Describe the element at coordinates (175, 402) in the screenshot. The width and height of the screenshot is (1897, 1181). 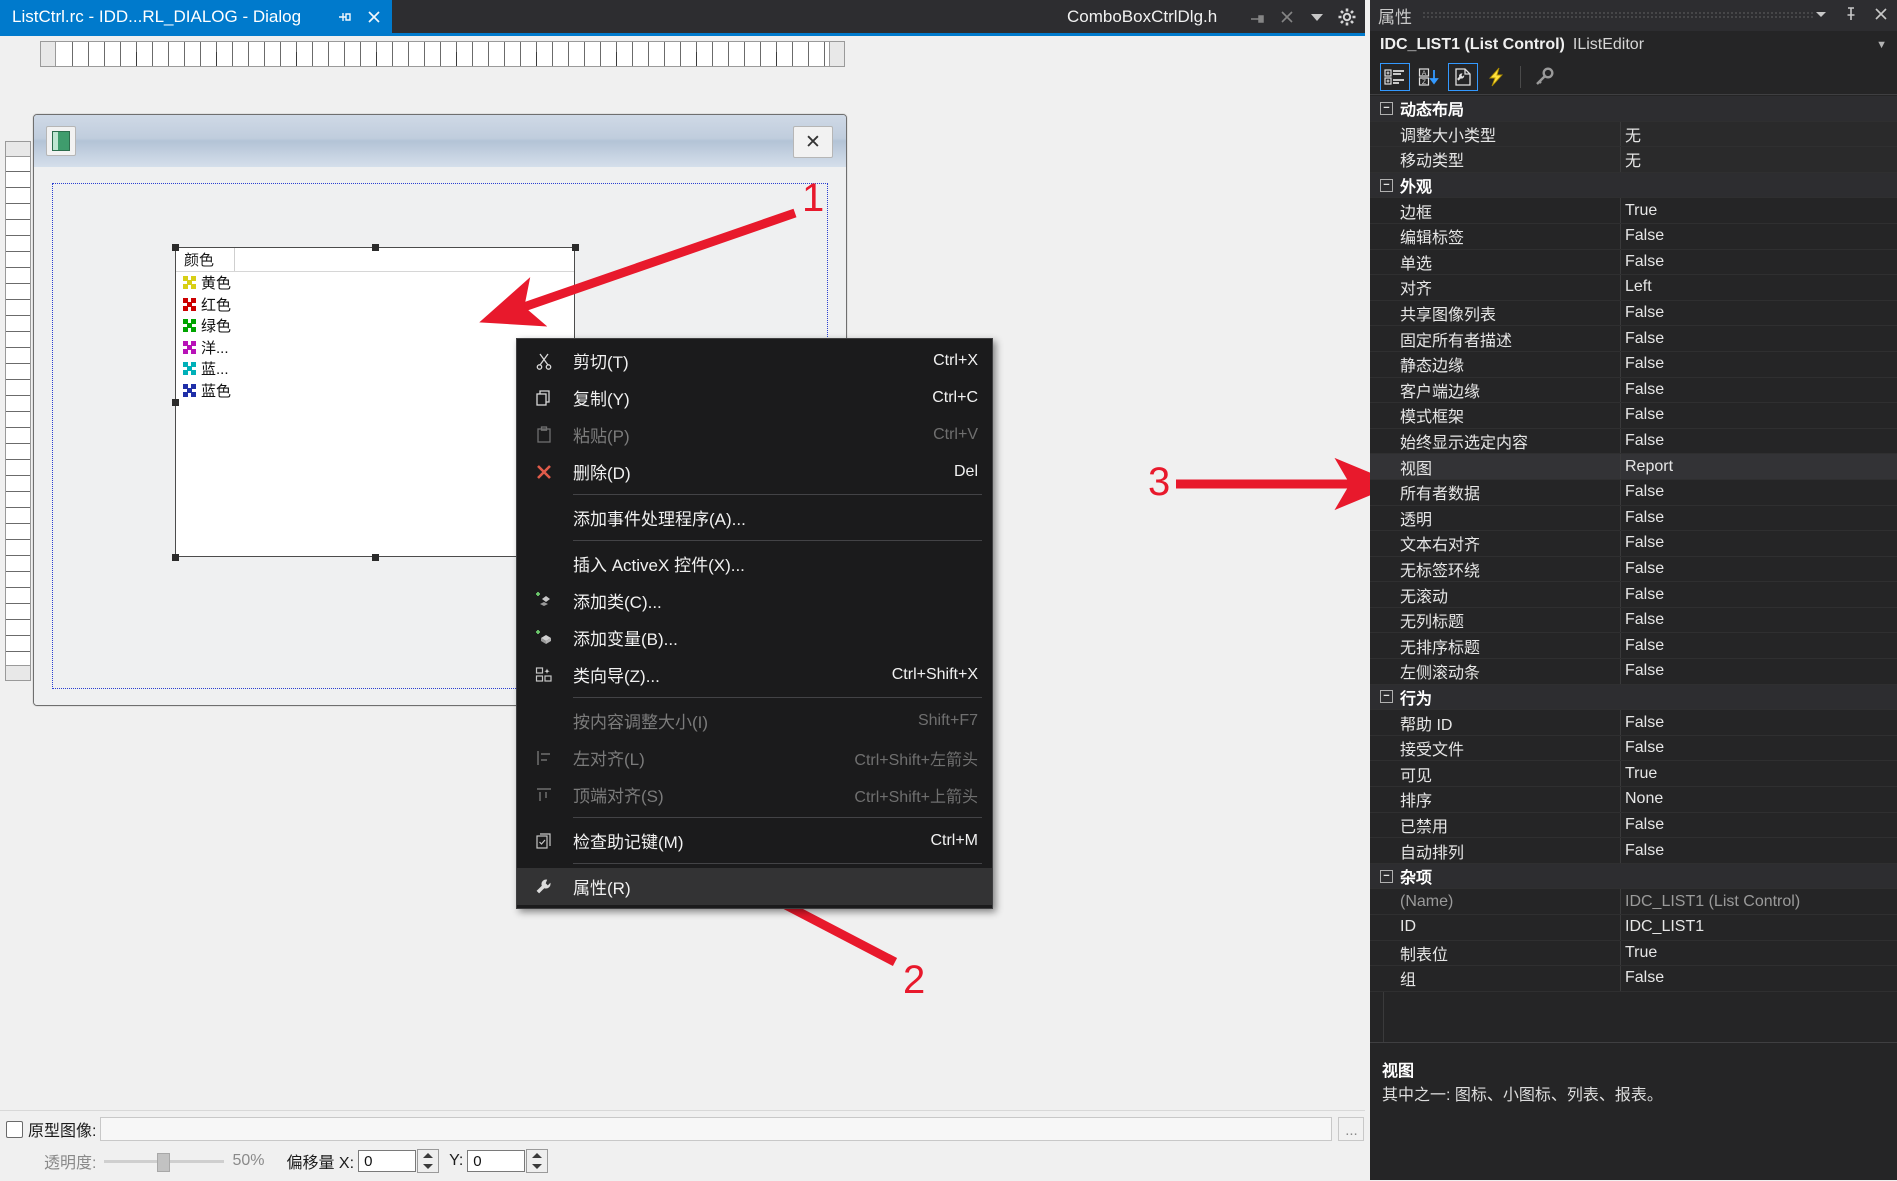
I see `resize-handle-mid-left` at that location.